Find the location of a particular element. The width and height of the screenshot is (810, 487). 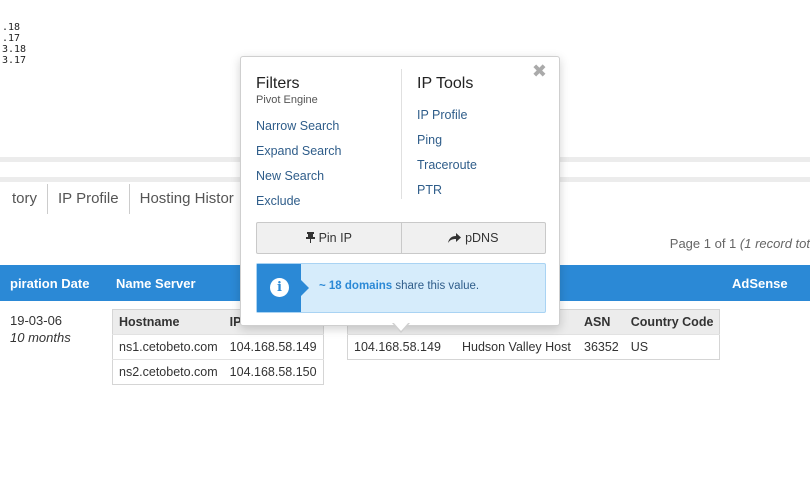

domain-count-info: i ~ 18 domains share this value. is located at coordinates (401, 288).